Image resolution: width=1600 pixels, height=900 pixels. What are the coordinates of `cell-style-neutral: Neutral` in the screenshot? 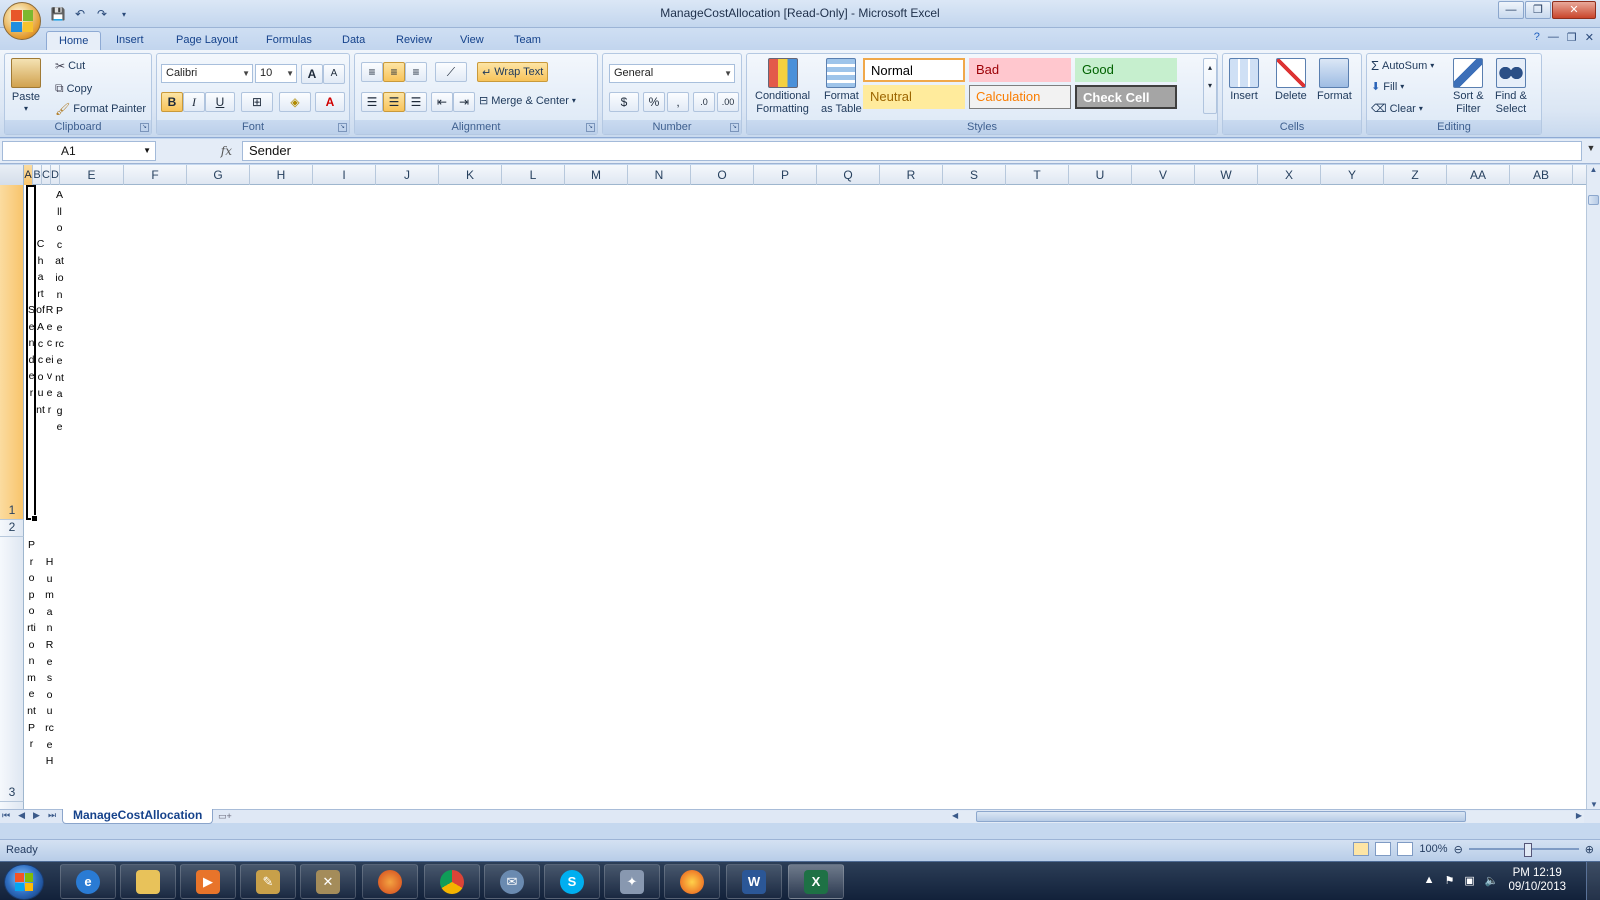 It's located at (914, 97).